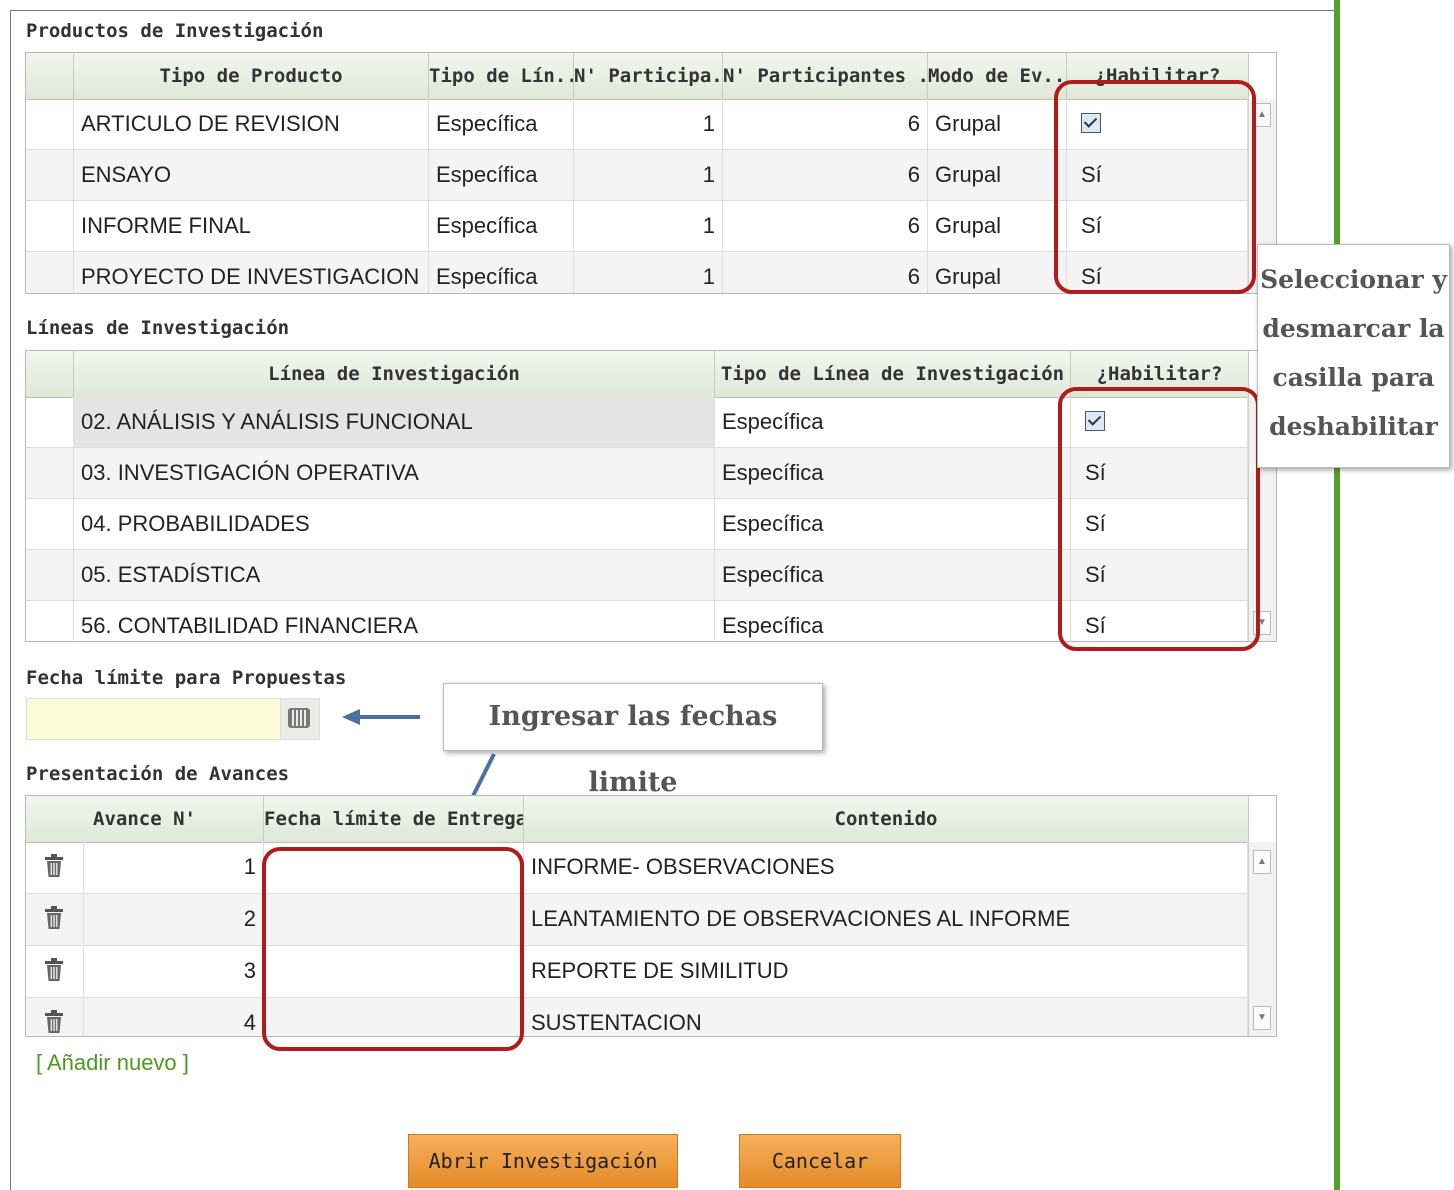 The image size is (1454, 1190). What do you see at coordinates (112, 1063) in the screenshot?
I see `add-new-link: [ Añadir nuevo ]` at bounding box center [112, 1063].